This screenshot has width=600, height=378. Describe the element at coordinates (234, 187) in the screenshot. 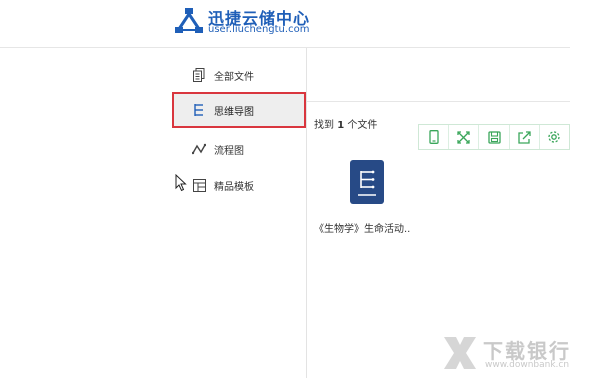

I see `sidebar-item-label: 精品模板` at that location.